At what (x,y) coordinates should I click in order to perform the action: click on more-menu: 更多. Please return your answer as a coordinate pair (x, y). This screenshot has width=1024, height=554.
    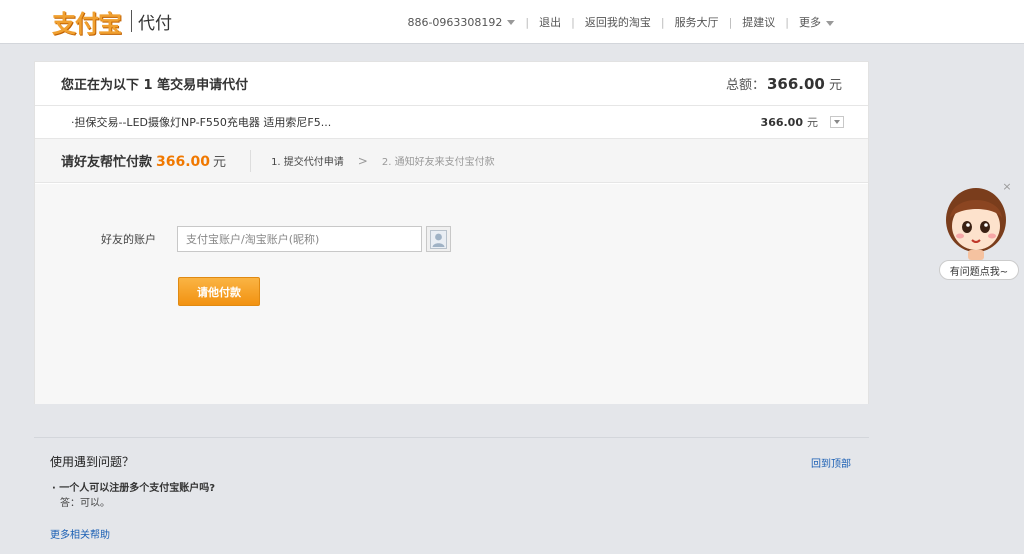
    Looking at the image, I should click on (816, 22).